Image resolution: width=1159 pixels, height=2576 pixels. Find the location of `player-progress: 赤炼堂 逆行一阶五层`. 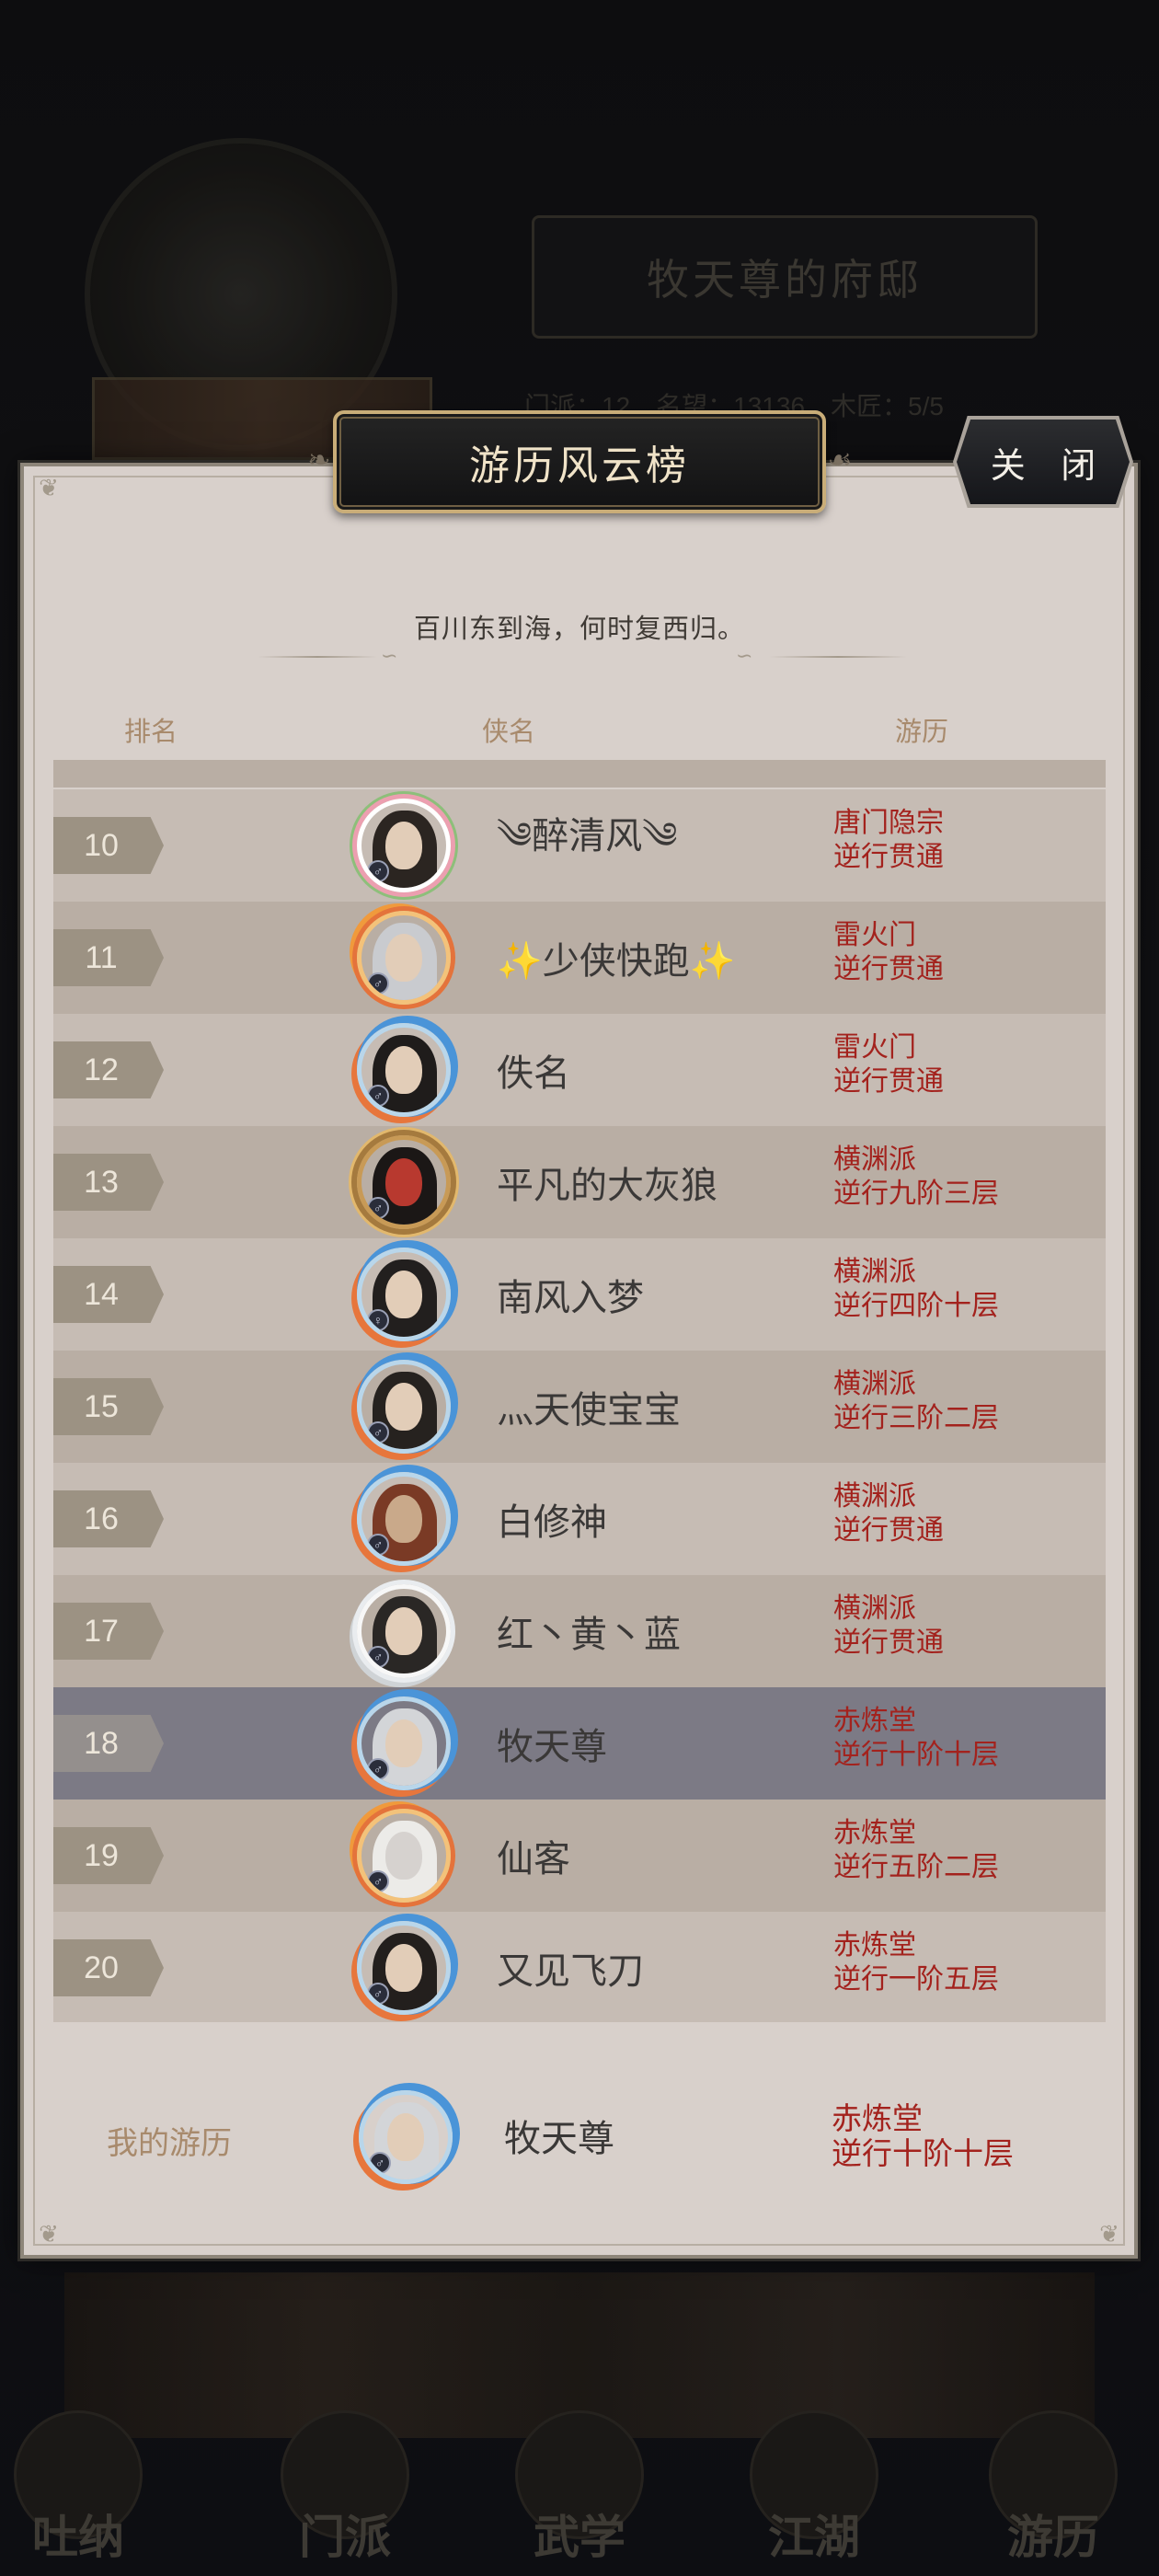

player-progress: 赤炼堂 逆行一阶五层 is located at coordinates (916, 1962).